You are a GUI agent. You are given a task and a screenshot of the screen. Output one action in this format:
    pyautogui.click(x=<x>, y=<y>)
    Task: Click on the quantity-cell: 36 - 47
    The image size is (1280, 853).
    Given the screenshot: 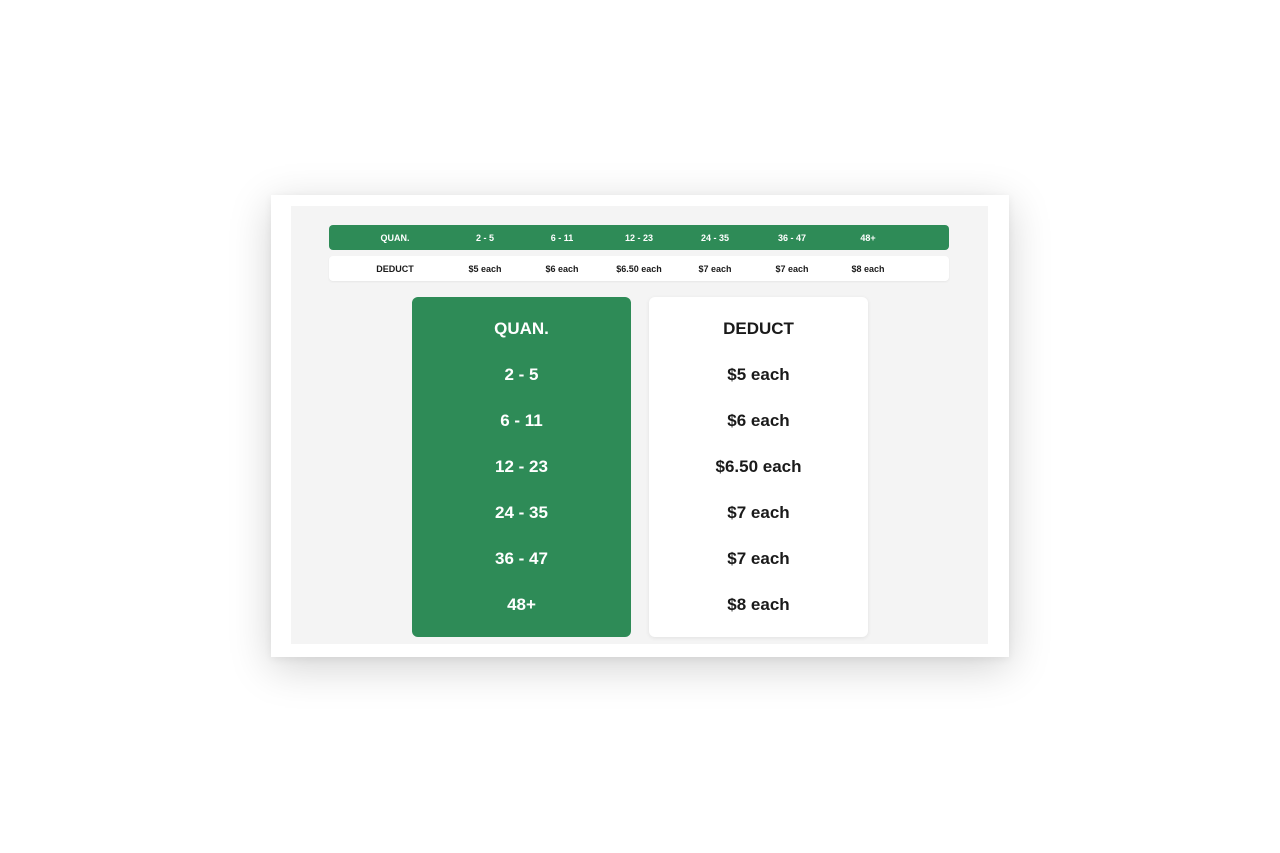 What is the action you would take?
    pyautogui.click(x=521, y=558)
    